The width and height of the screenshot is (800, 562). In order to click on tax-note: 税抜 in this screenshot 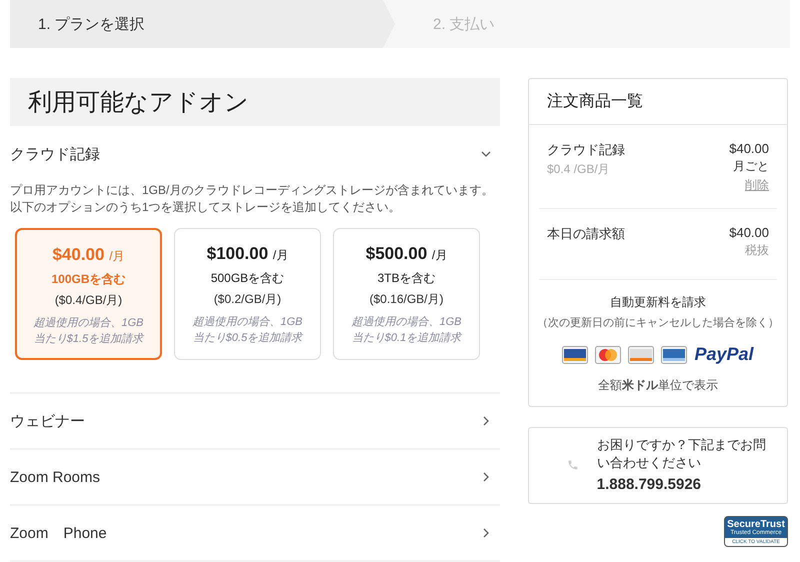, I will do `click(757, 250)`.